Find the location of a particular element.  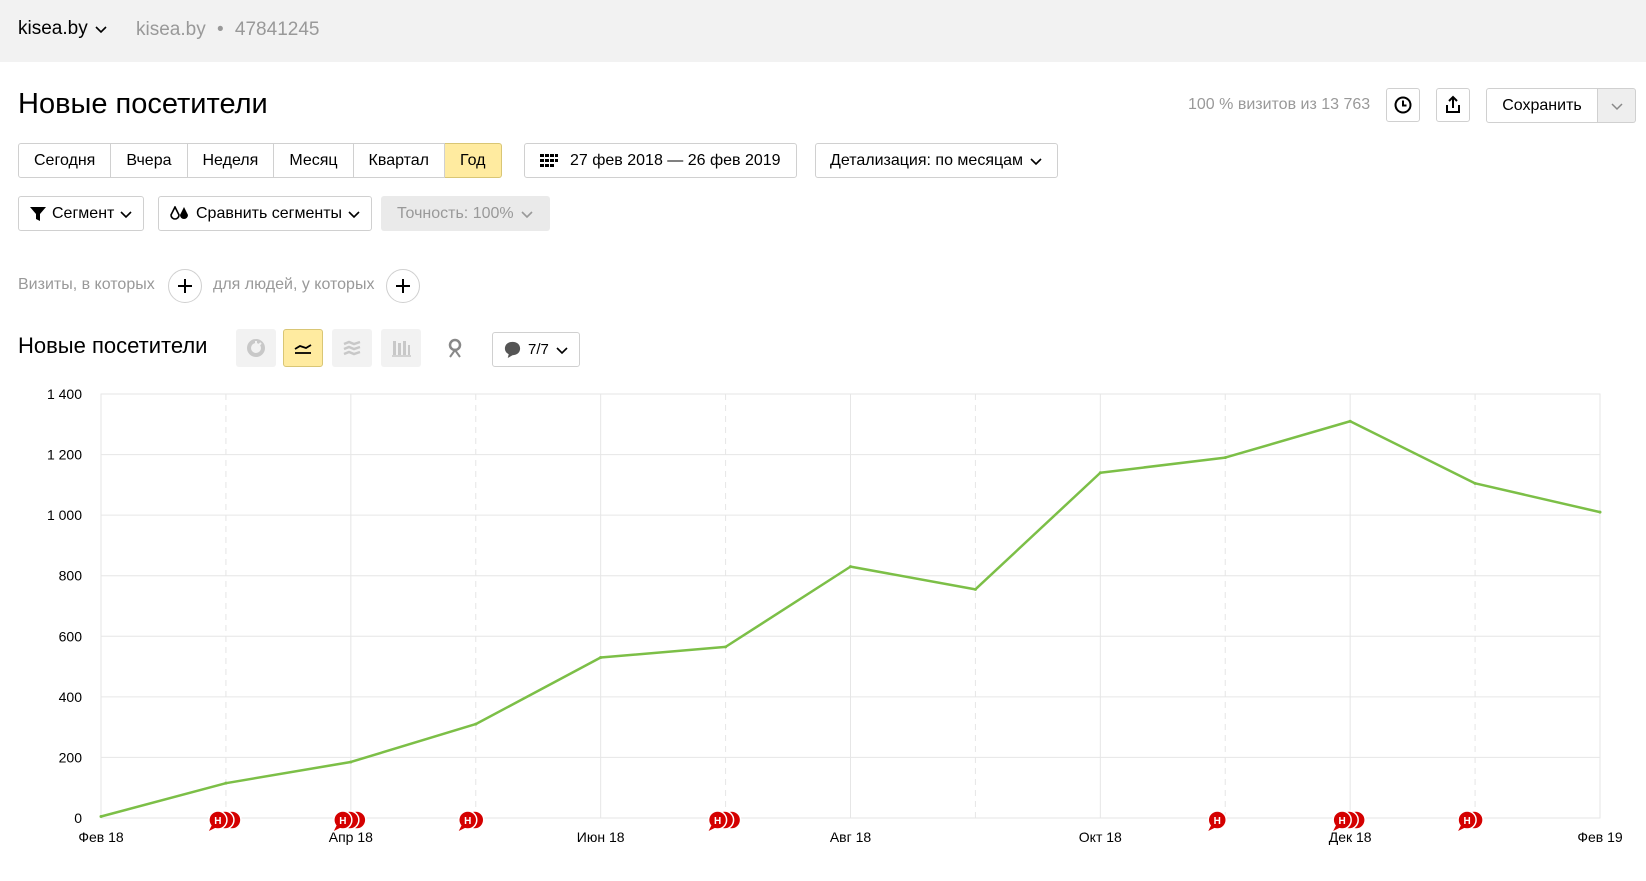

counter-info: kisea.by • 47841245 is located at coordinates (227, 30).